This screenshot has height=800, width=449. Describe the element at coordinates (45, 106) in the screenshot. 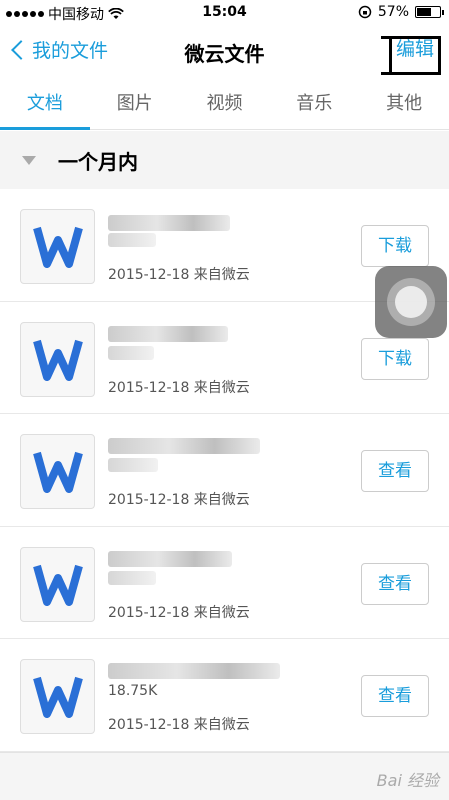

I see `tab-documents: 文档` at that location.